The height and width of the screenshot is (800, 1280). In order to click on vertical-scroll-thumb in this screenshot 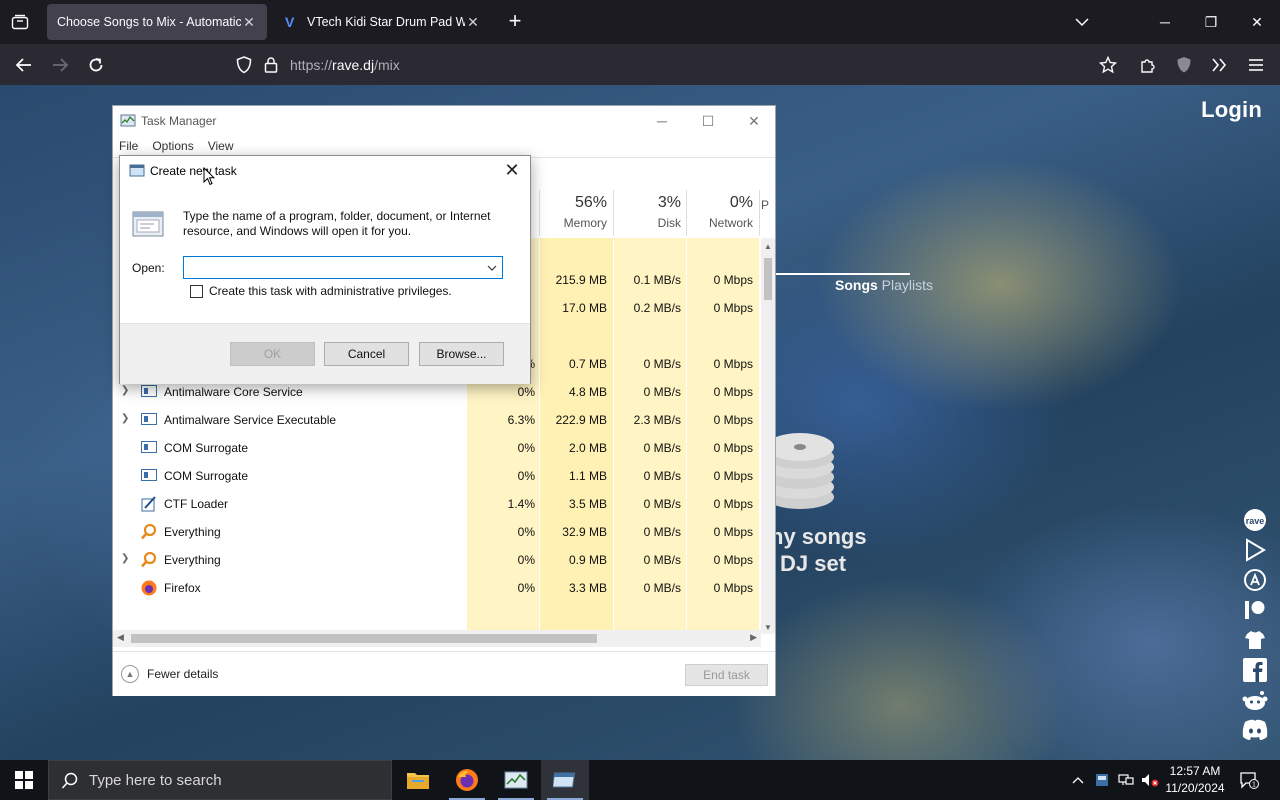, I will do `click(768, 279)`.